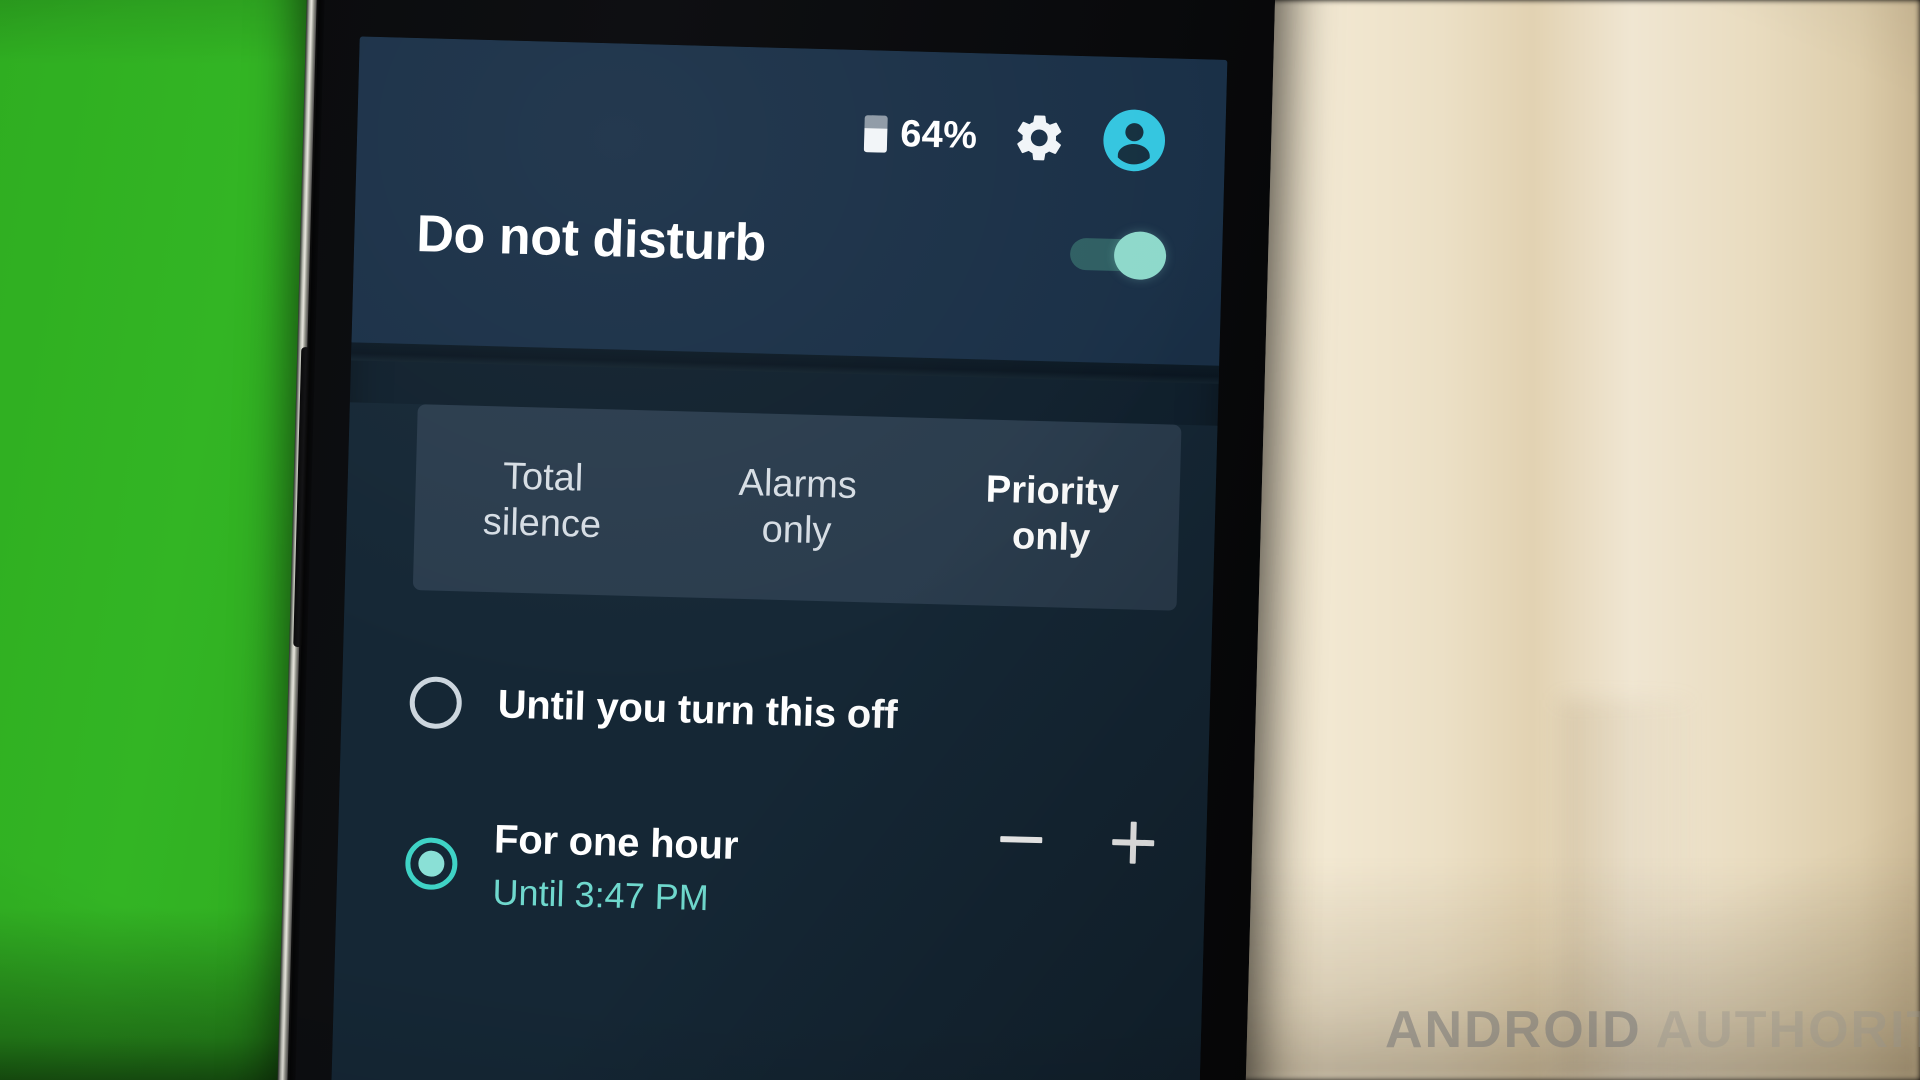  I want to click on toggle-thumb, so click(1140, 255).